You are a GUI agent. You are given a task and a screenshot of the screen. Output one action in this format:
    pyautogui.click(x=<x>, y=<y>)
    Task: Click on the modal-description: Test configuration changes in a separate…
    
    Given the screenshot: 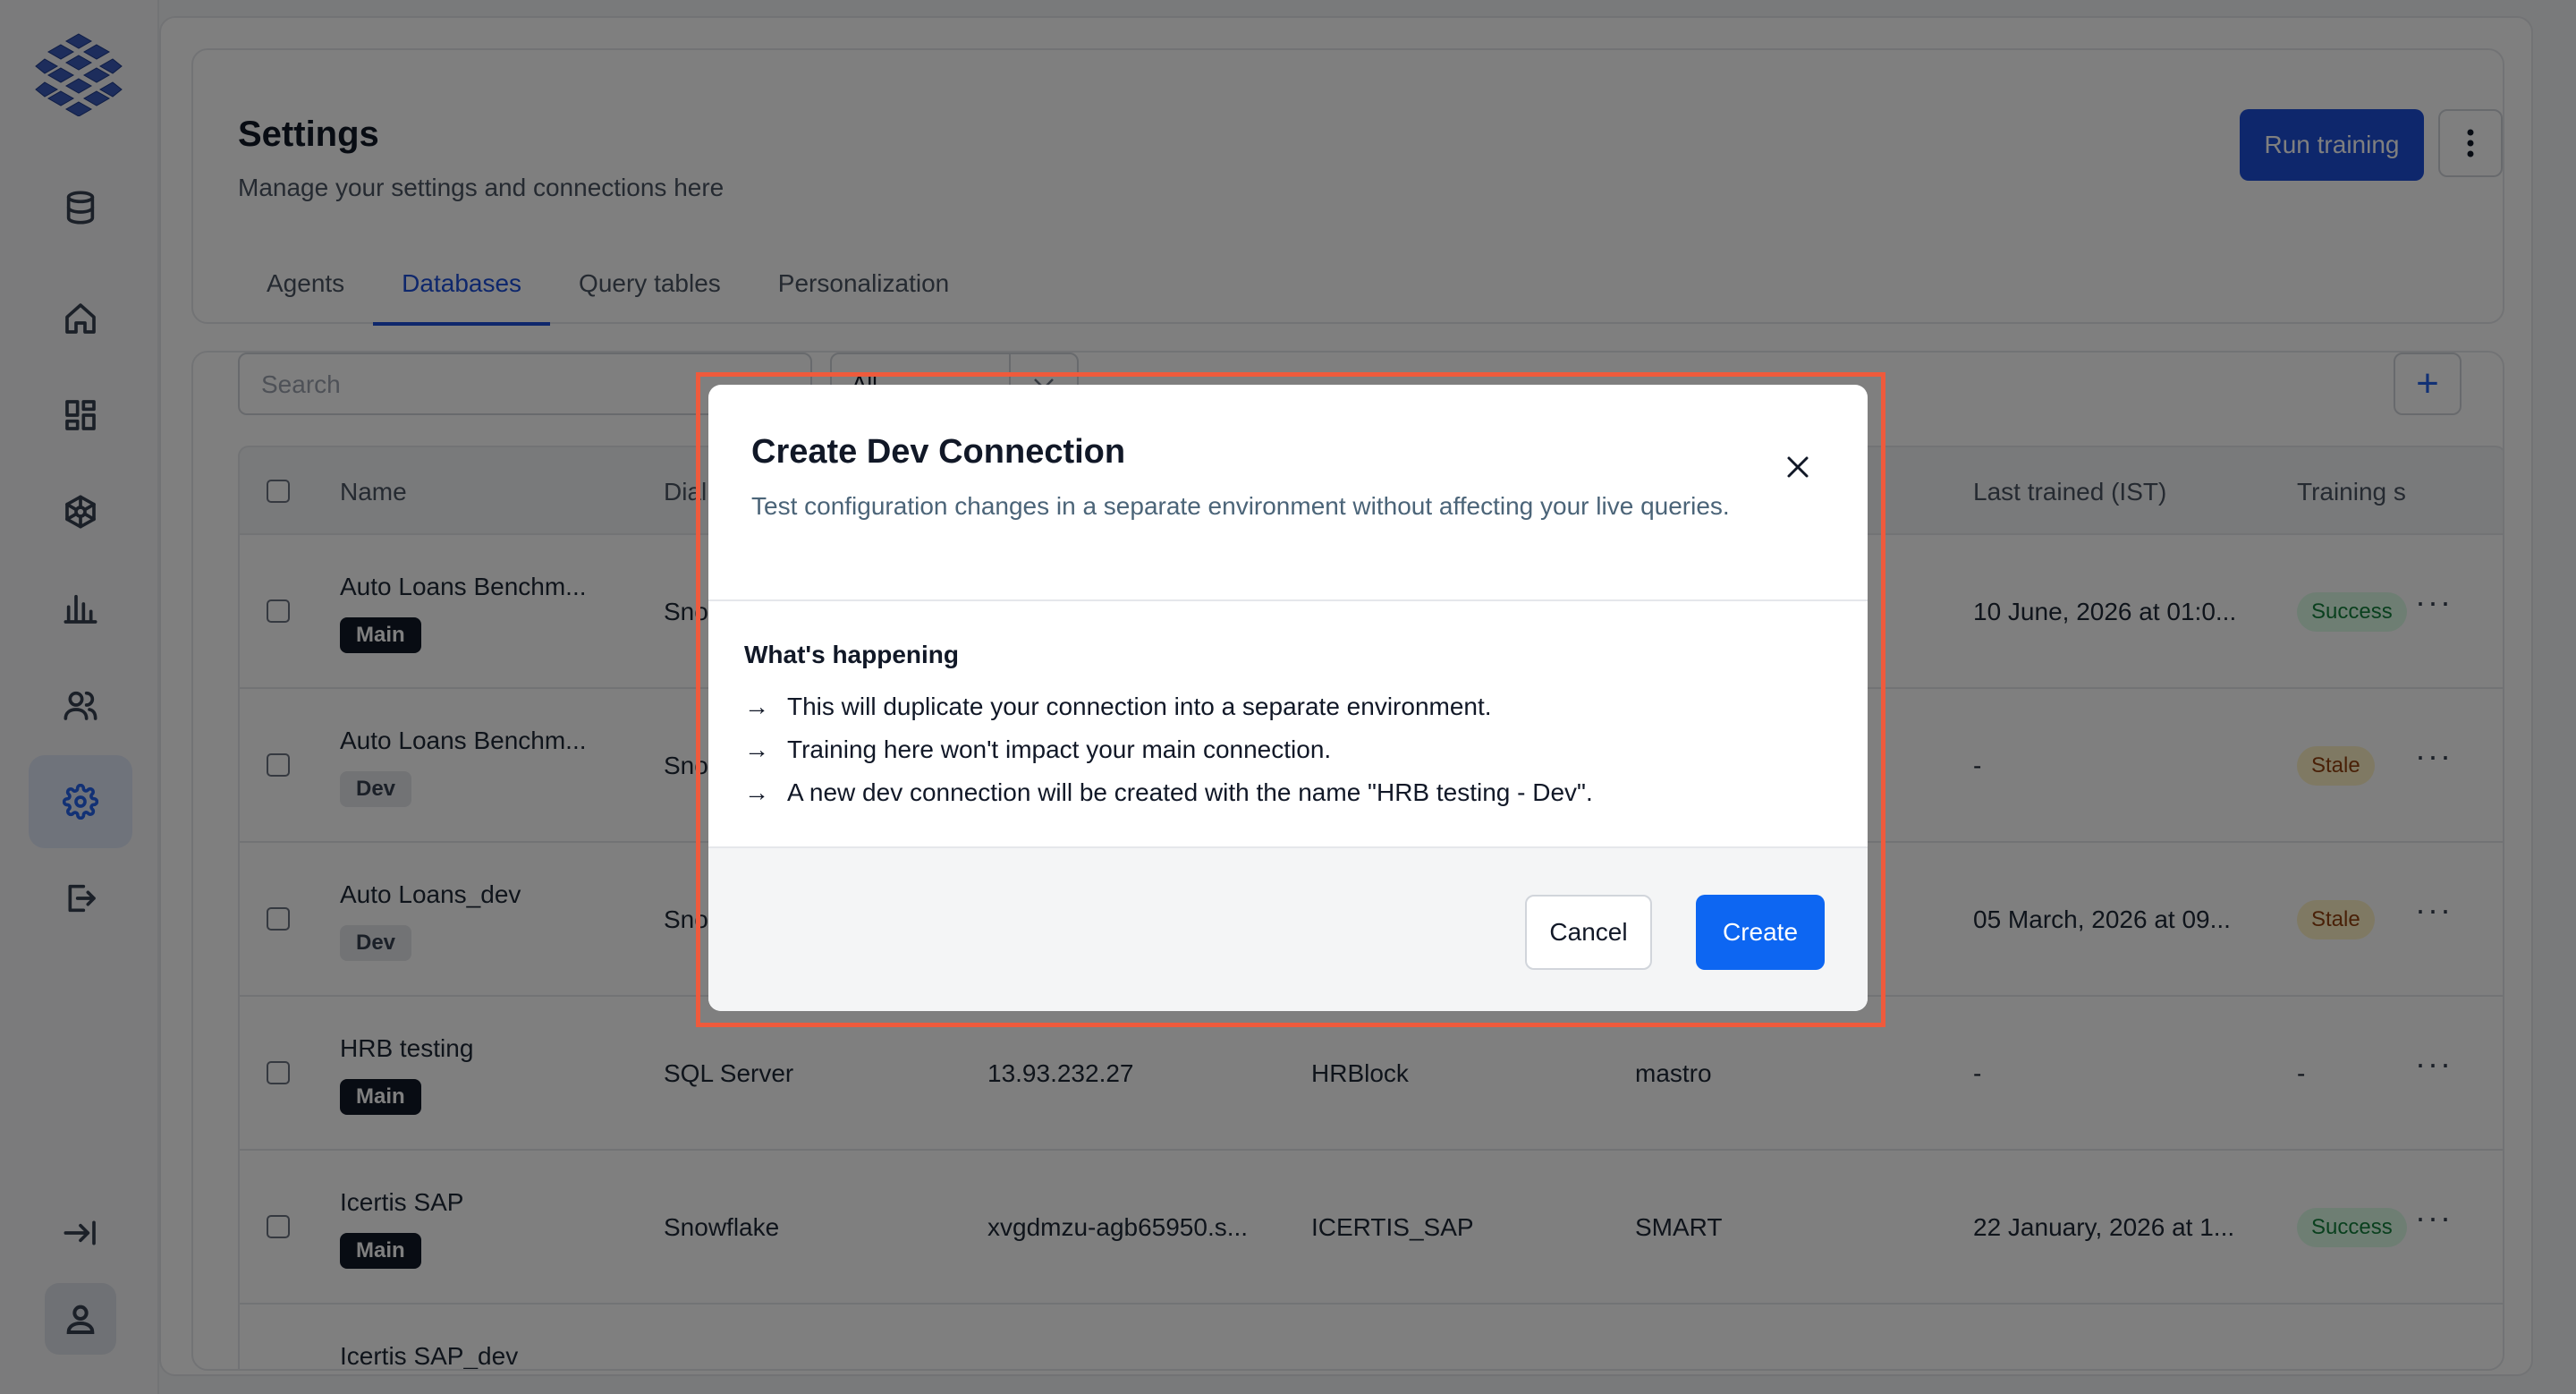 What is the action you would take?
    pyautogui.click(x=1240, y=506)
    